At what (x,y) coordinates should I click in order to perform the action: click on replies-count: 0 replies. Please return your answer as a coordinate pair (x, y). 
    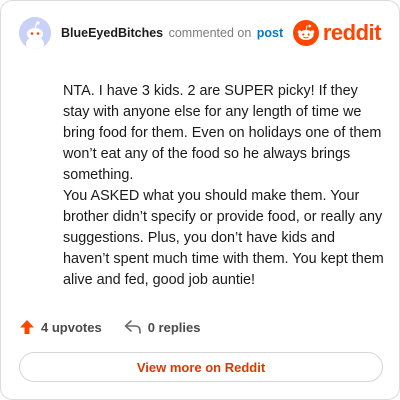
    Looking at the image, I should click on (174, 327).